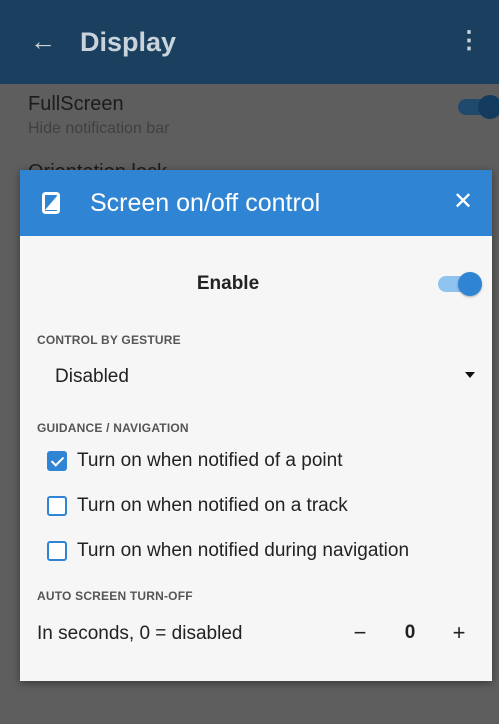 The image size is (499, 724). What do you see at coordinates (249, 42) in the screenshot?
I see `app-bar: ← Display ⋮` at bounding box center [249, 42].